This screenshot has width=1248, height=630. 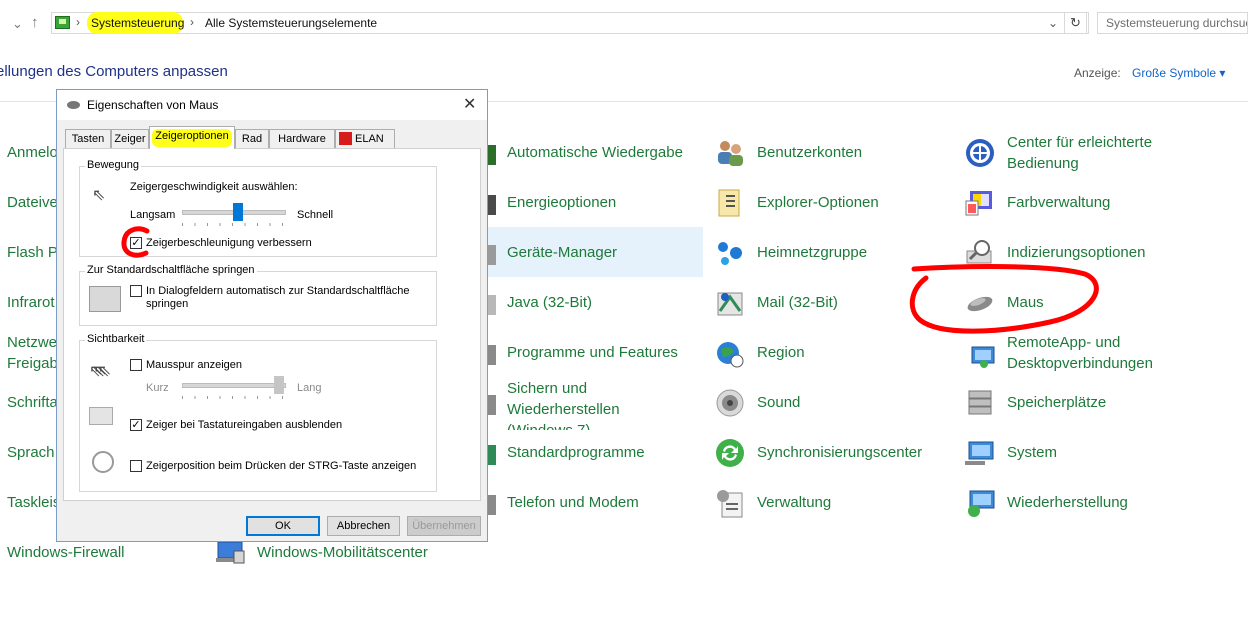 I want to click on trail-label: Mausspur anzeigen, so click(x=194, y=365).